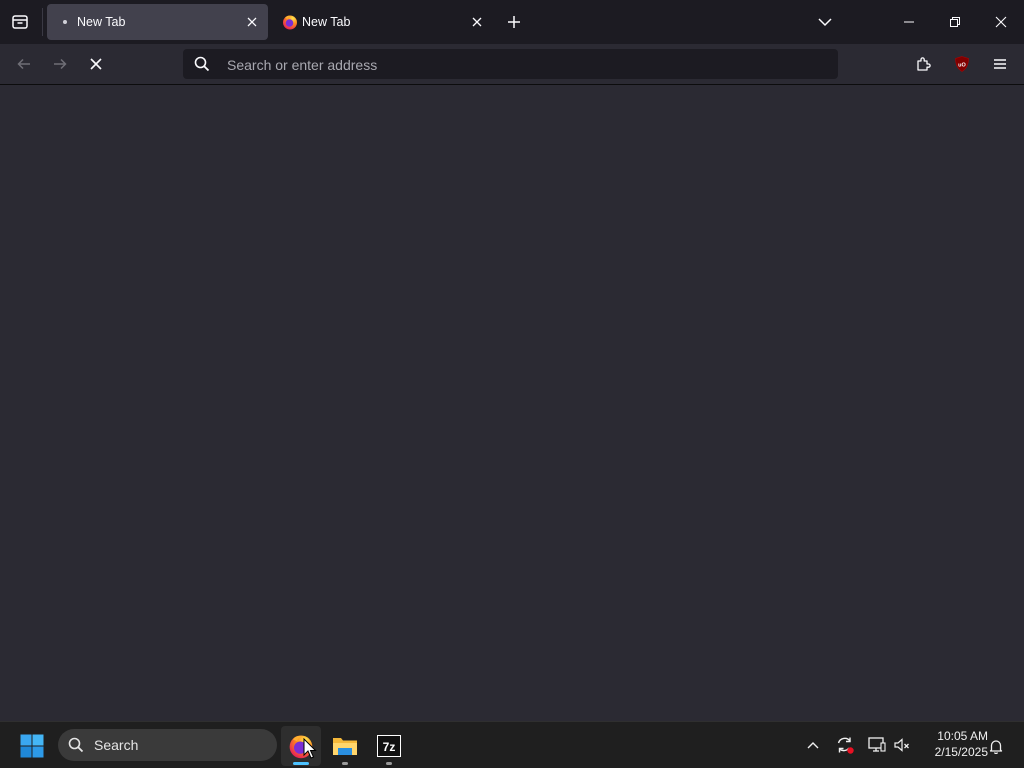  I want to click on svg-text: uO, so click(962, 65).